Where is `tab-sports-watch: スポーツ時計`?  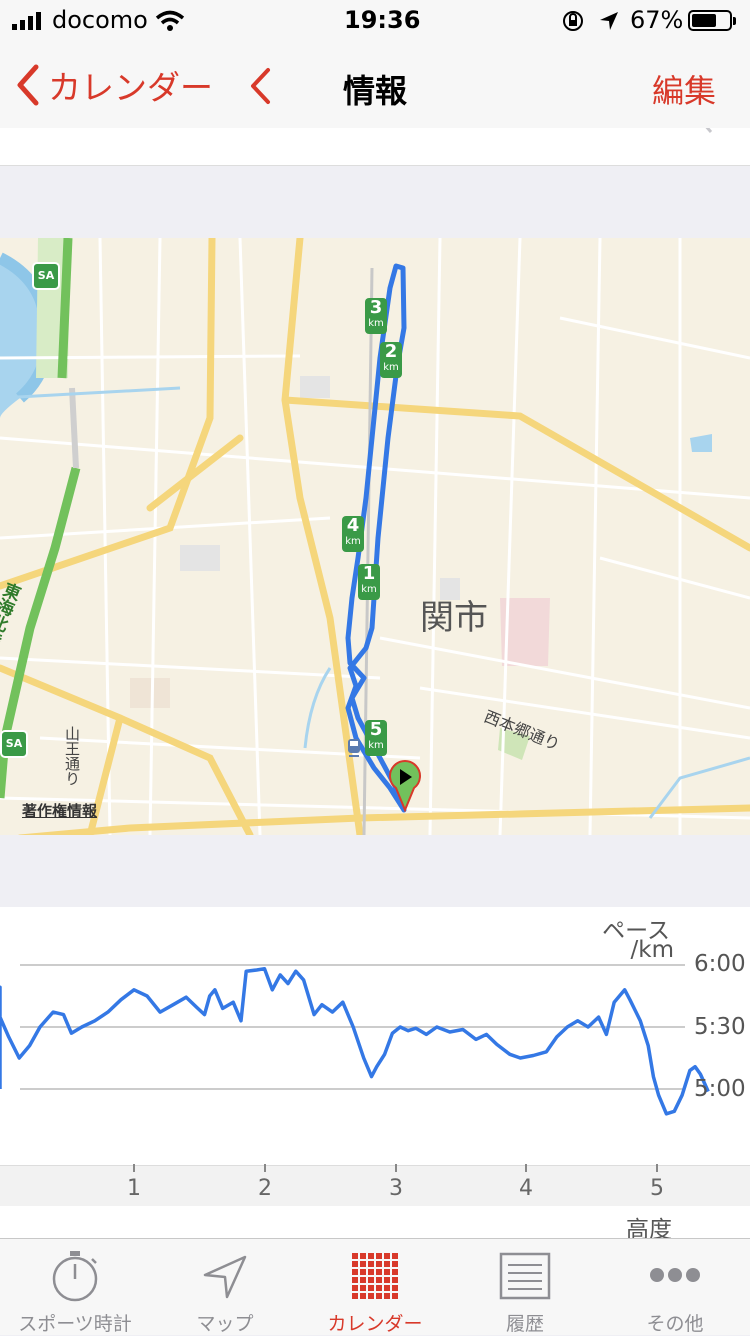
tab-sports-watch: スポーツ時計 is located at coordinates (75, 1287).